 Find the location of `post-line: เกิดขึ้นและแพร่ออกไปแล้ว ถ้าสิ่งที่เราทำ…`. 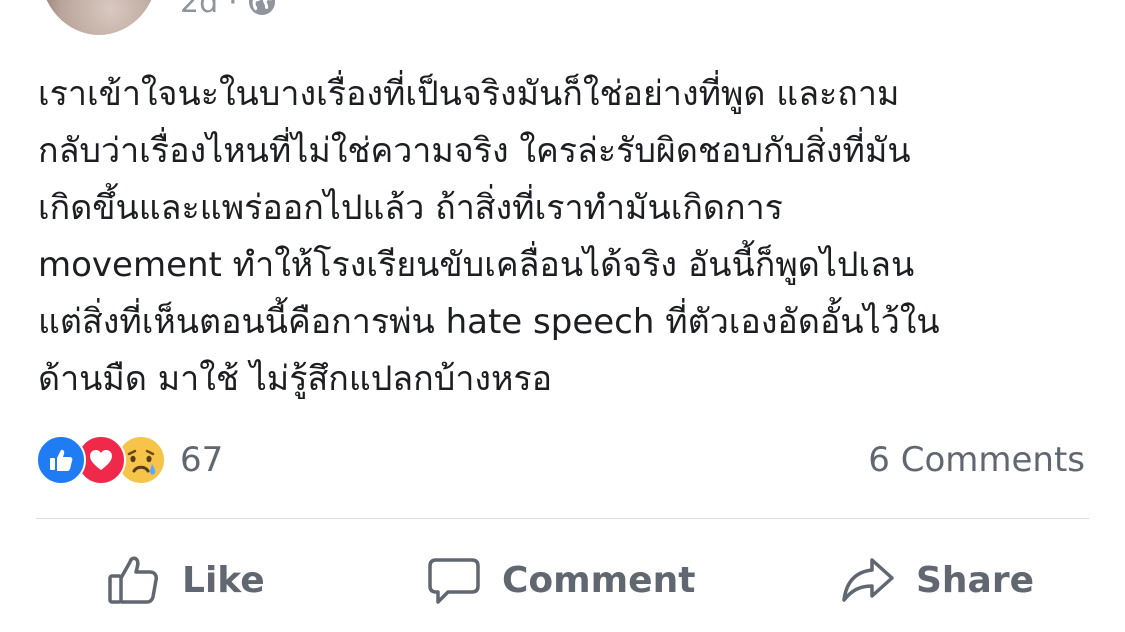

post-line: เกิดขึ้นและแพร่ออกไปแล้ว ถ้าสิ่งที่เราทำ… is located at coordinates (410, 208).